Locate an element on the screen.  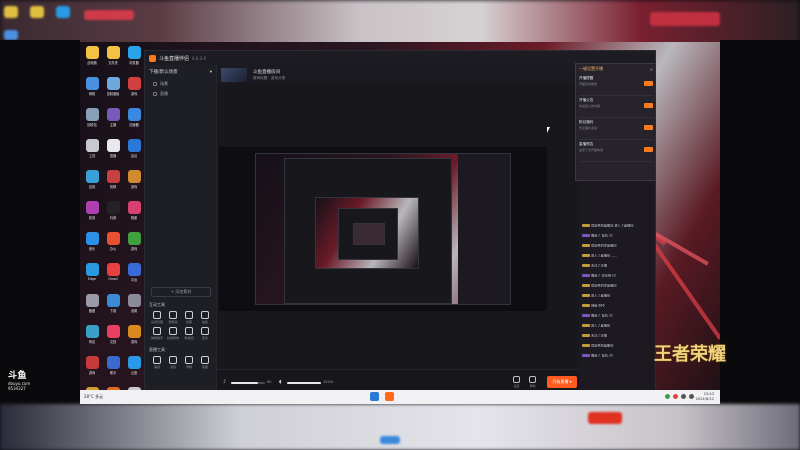
desktop-shortcut-label: 会议 is located at coordinates (134, 156).